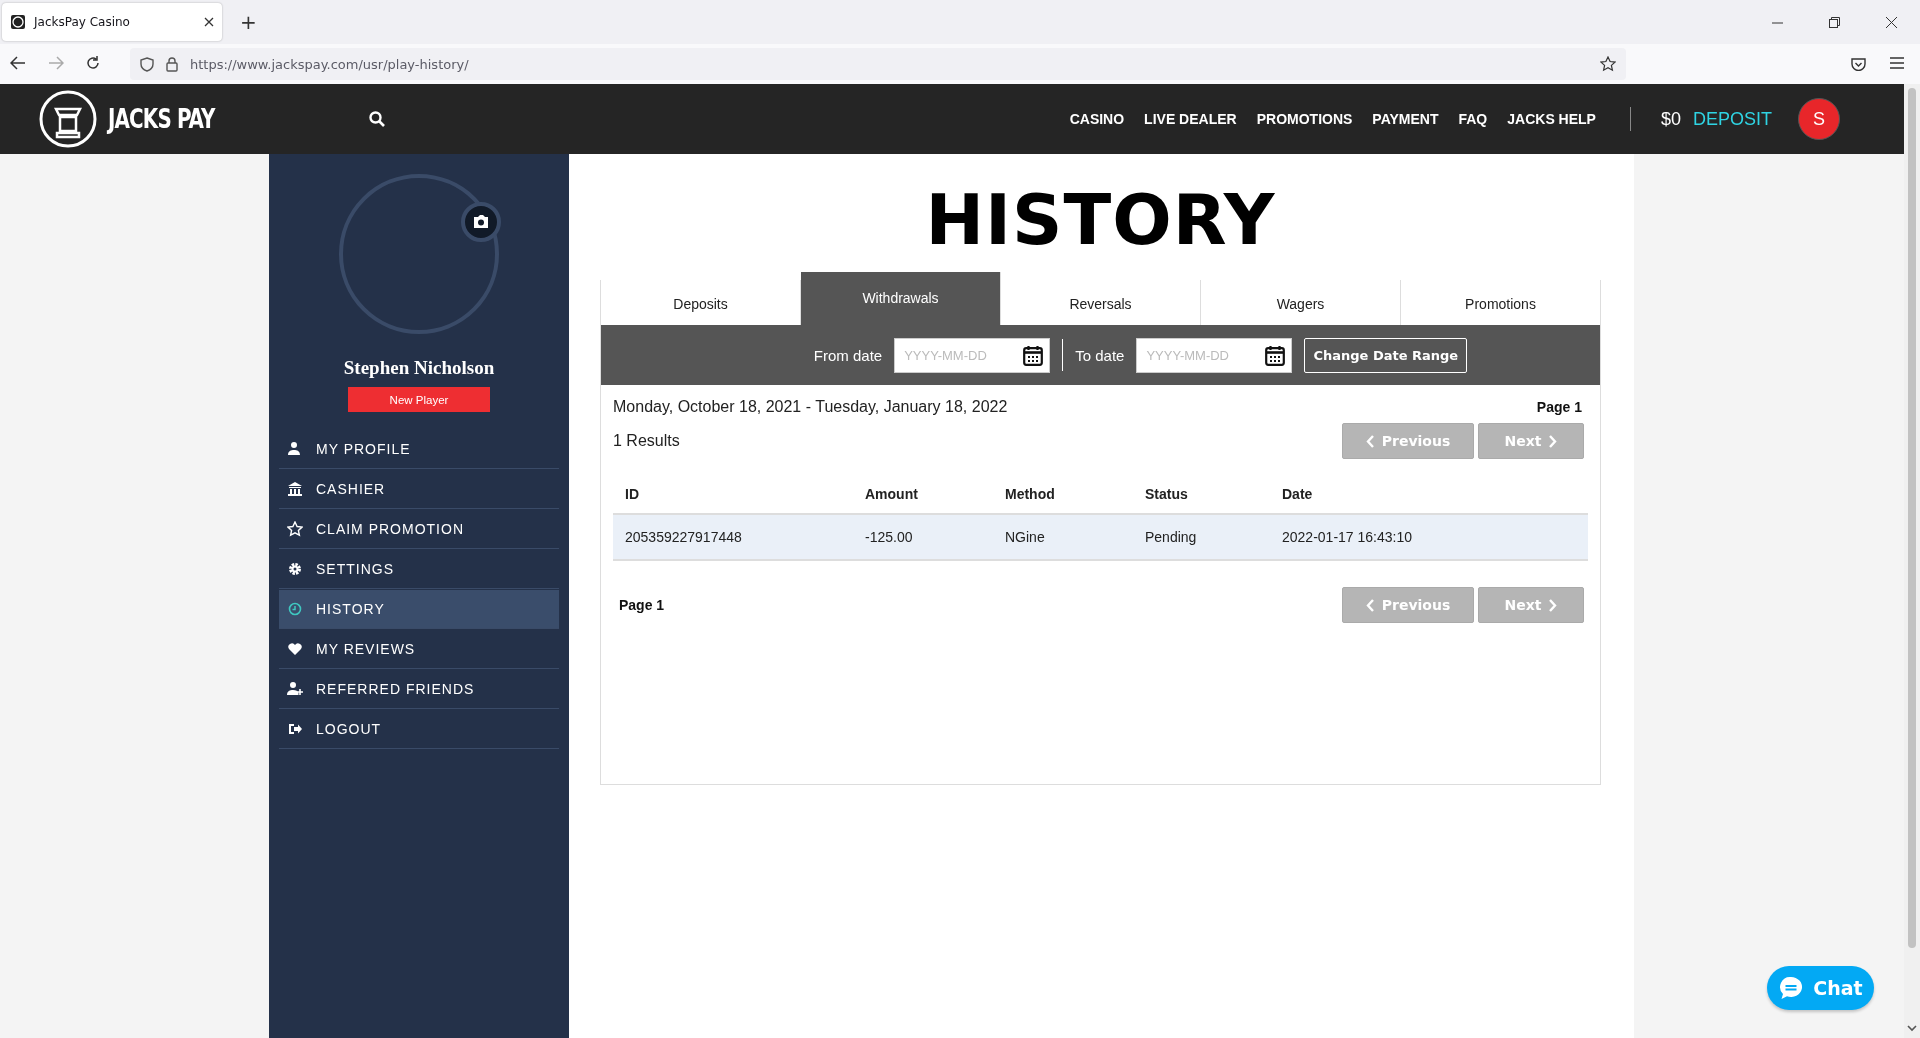  Describe the element at coordinates (330, 64) in the screenshot. I see `url-text: https://www.jackspay.com/usr/play-history/` at that location.